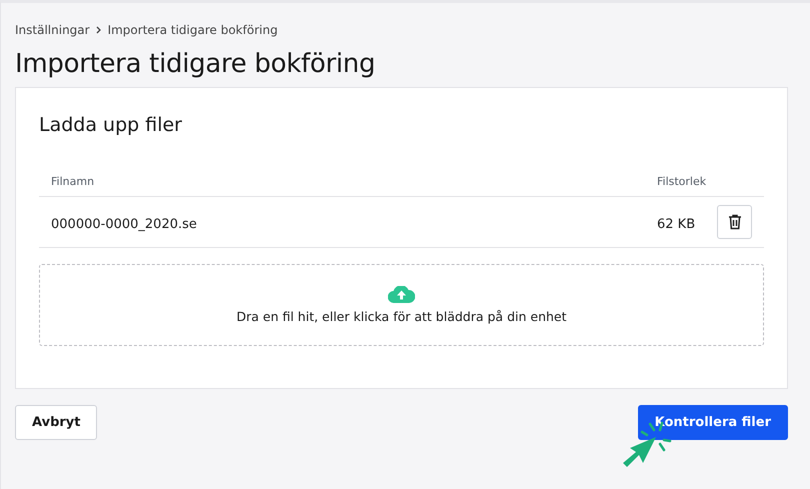 The width and height of the screenshot is (810, 489). I want to click on breadcrumb-link: Importera tidigare bokföring, so click(193, 30).